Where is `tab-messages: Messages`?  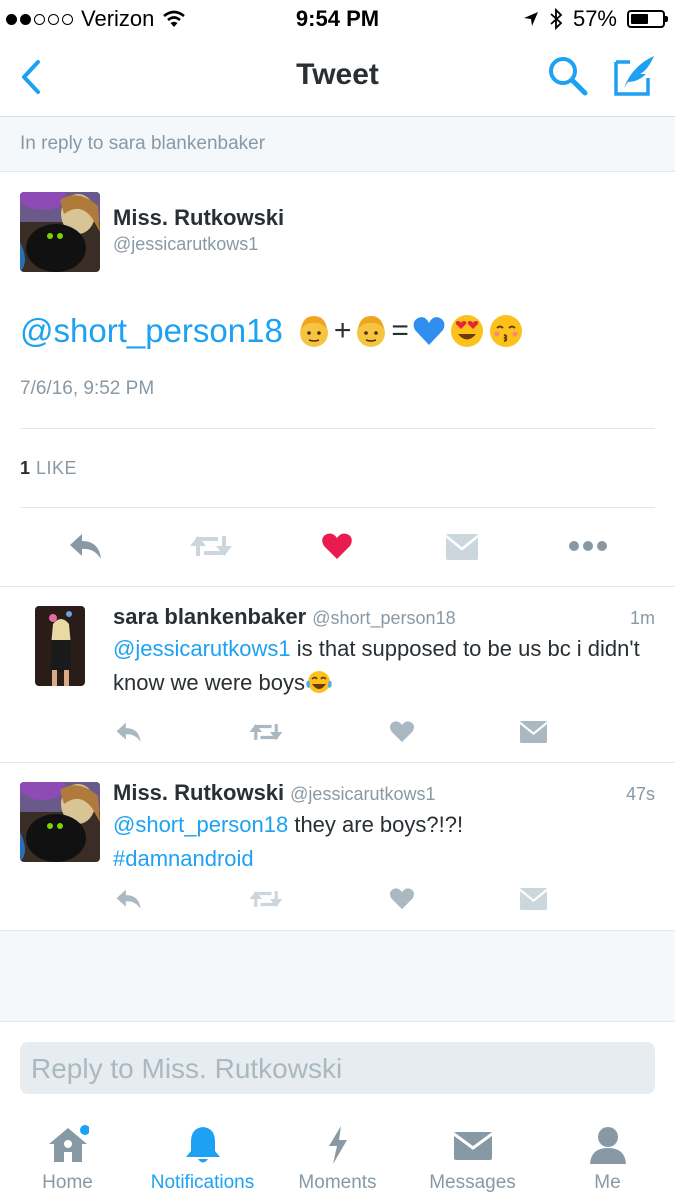
tab-messages: Messages is located at coordinates (472, 1155).